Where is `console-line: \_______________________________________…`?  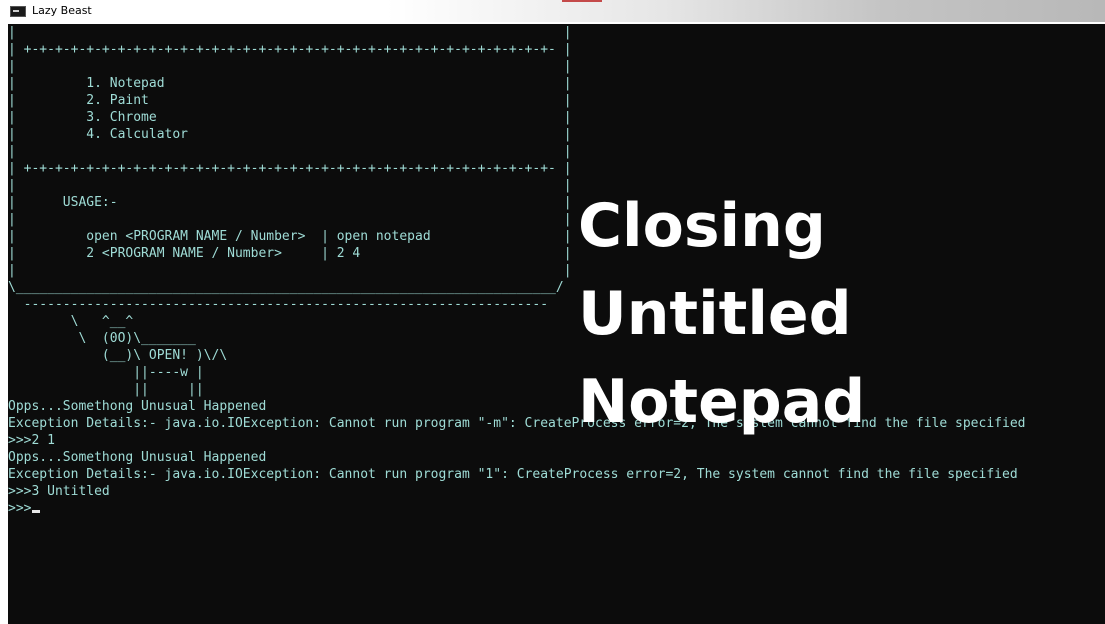 console-line: \_______________________________________… is located at coordinates (286, 287).